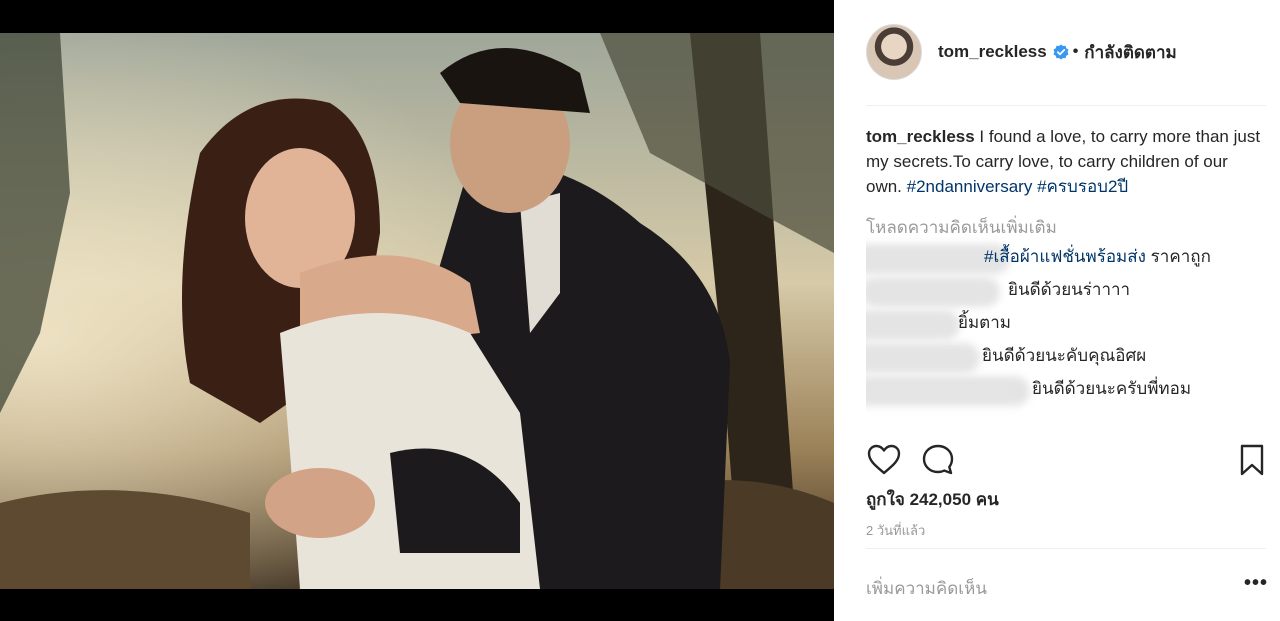 This screenshot has width=1280, height=621. Describe the element at coordinates (984, 322) in the screenshot. I see `comment-text: ยิ้มตาม` at that location.